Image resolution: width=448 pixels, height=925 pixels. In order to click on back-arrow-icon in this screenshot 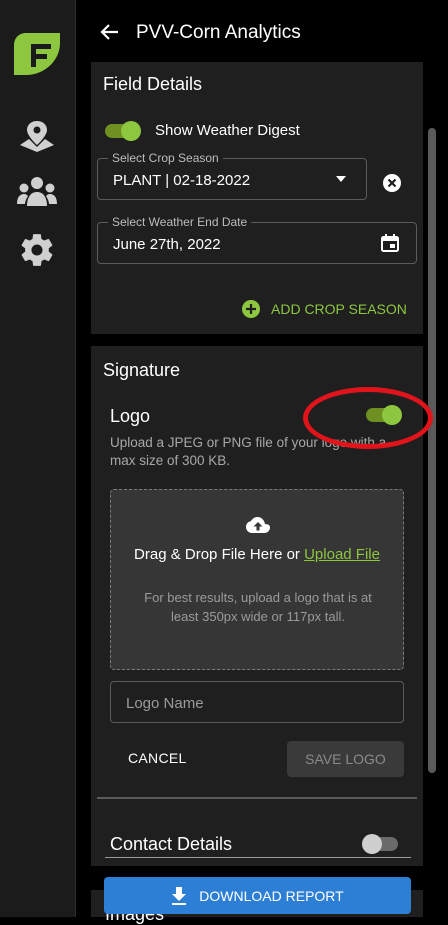, I will do `click(110, 34)`.